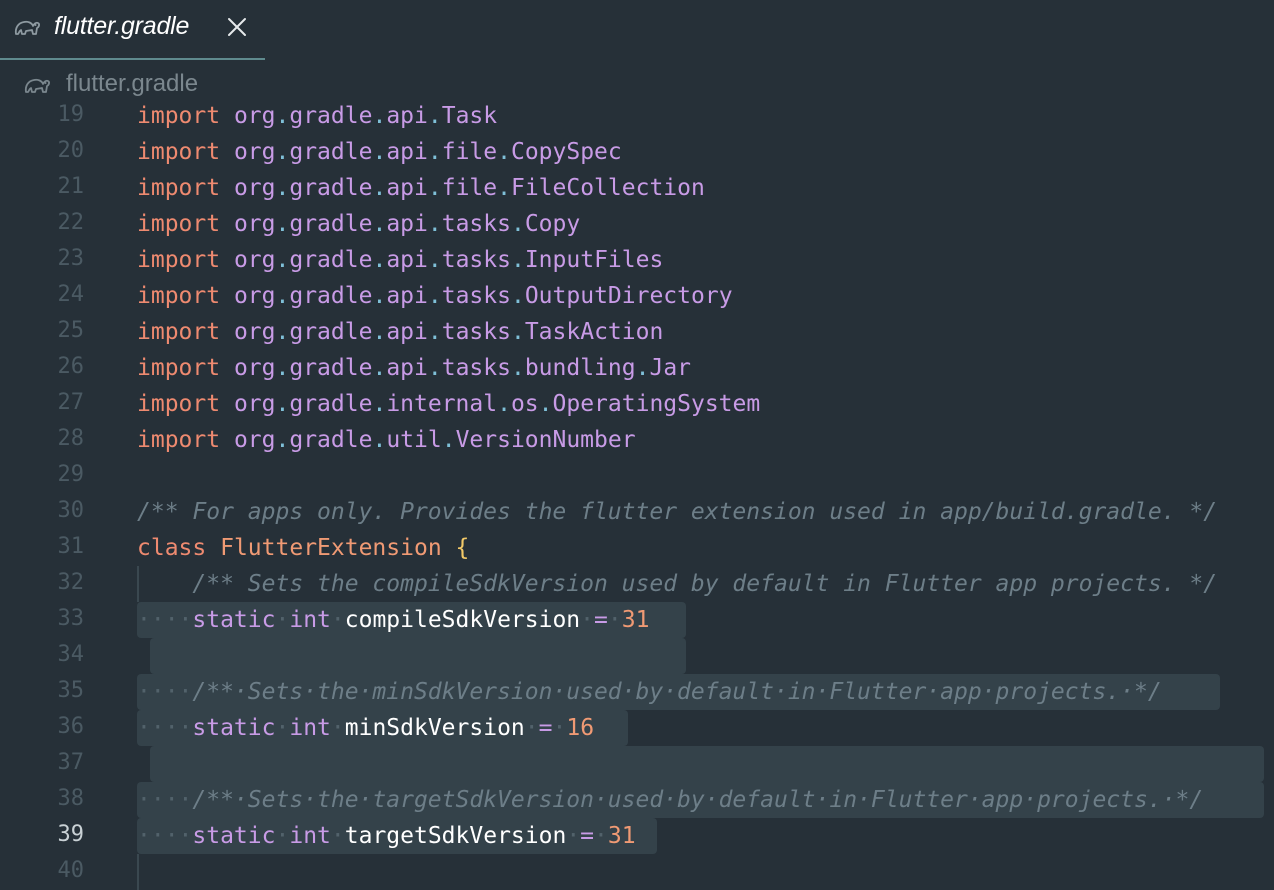 This screenshot has width=1274, height=890. What do you see at coordinates (637, 224) in the screenshot?
I see `code-line: 22 import org.gradle.api.tasks.Copy` at bounding box center [637, 224].